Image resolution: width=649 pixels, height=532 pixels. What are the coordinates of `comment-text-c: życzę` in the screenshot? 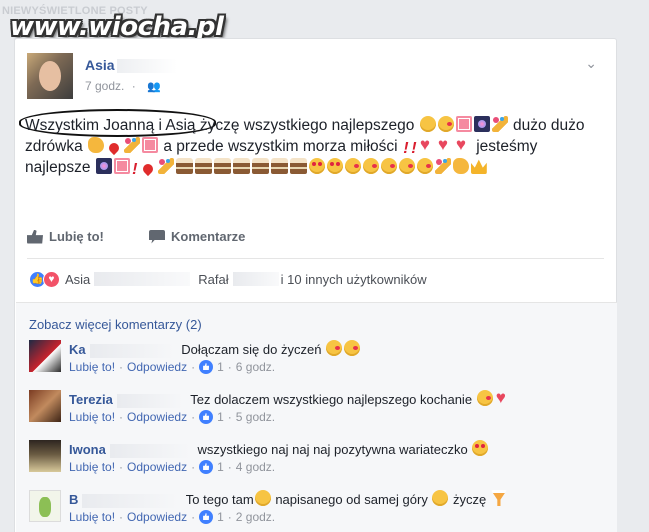 It's located at (468, 499).